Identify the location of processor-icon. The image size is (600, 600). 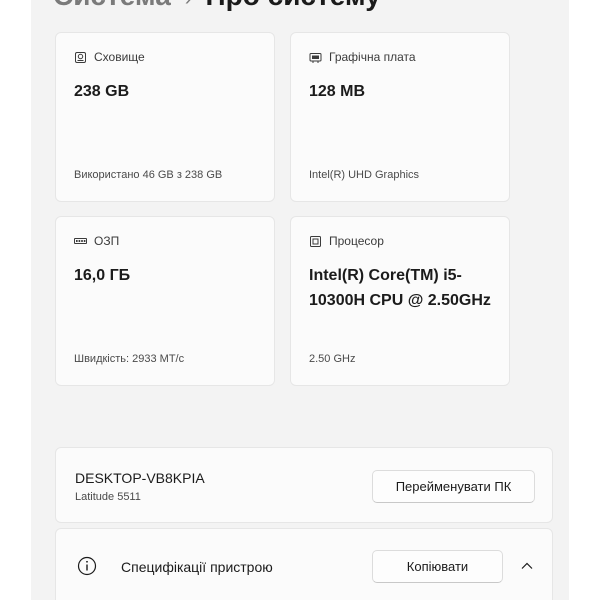
(315, 241).